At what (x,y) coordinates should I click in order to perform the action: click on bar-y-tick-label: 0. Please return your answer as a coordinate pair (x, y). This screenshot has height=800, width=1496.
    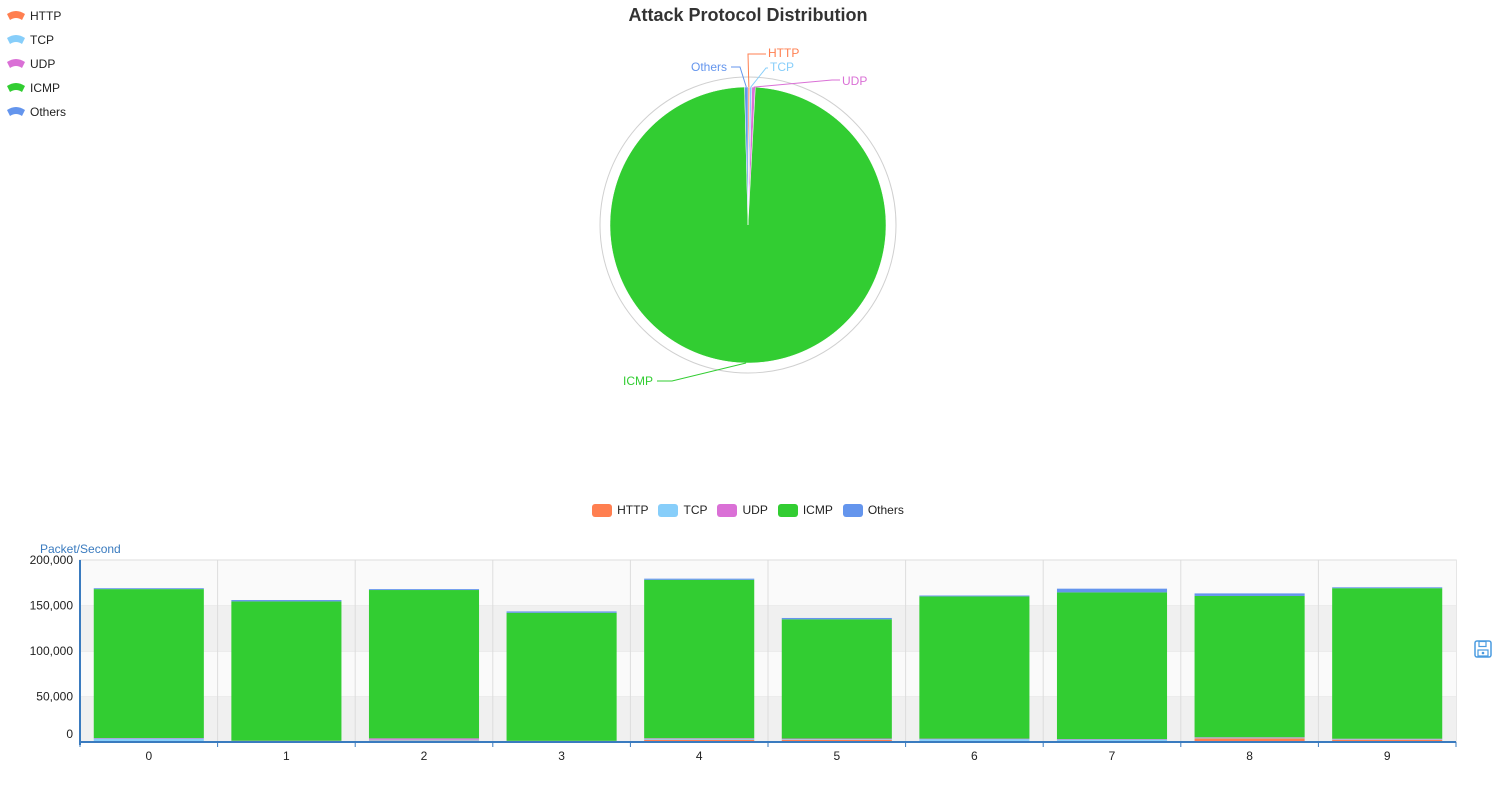
    Looking at the image, I should click on (69, 734).